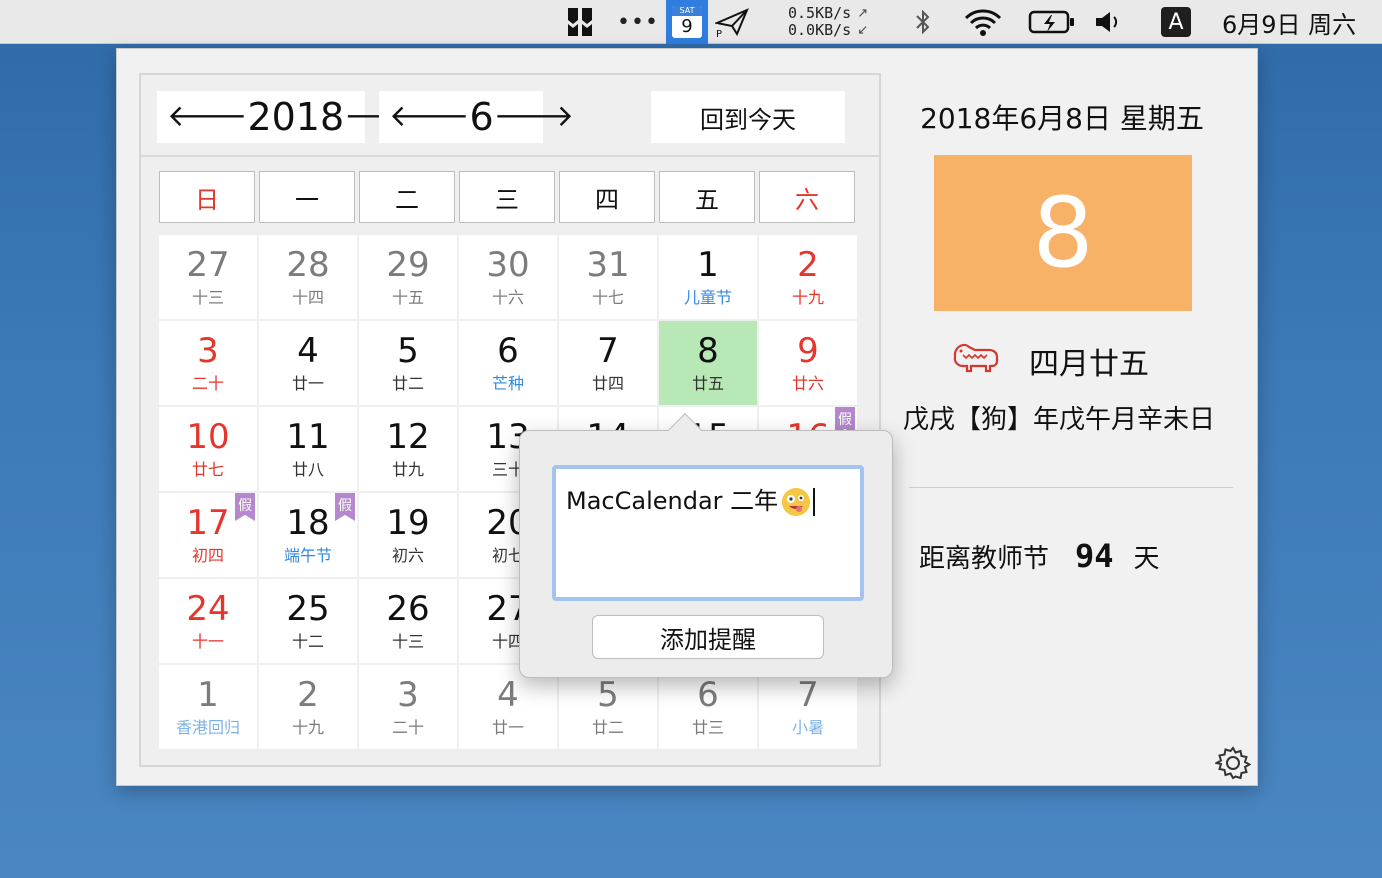 The height and width of the screenshot is (878, 1382). I want to click on lunar-label: 廿八, so click(307, 469).